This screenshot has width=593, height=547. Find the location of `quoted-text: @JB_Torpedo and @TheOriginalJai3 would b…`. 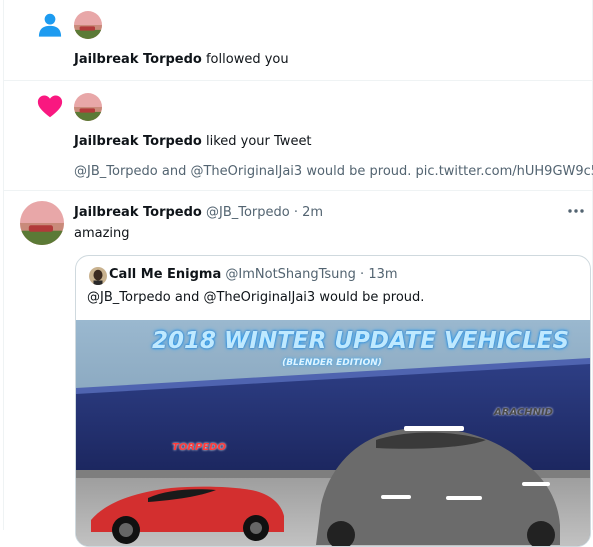

quoted-text: @JB_Torpedo and @TheOriginalJai3 would b… is located at coordinates (256, 297).